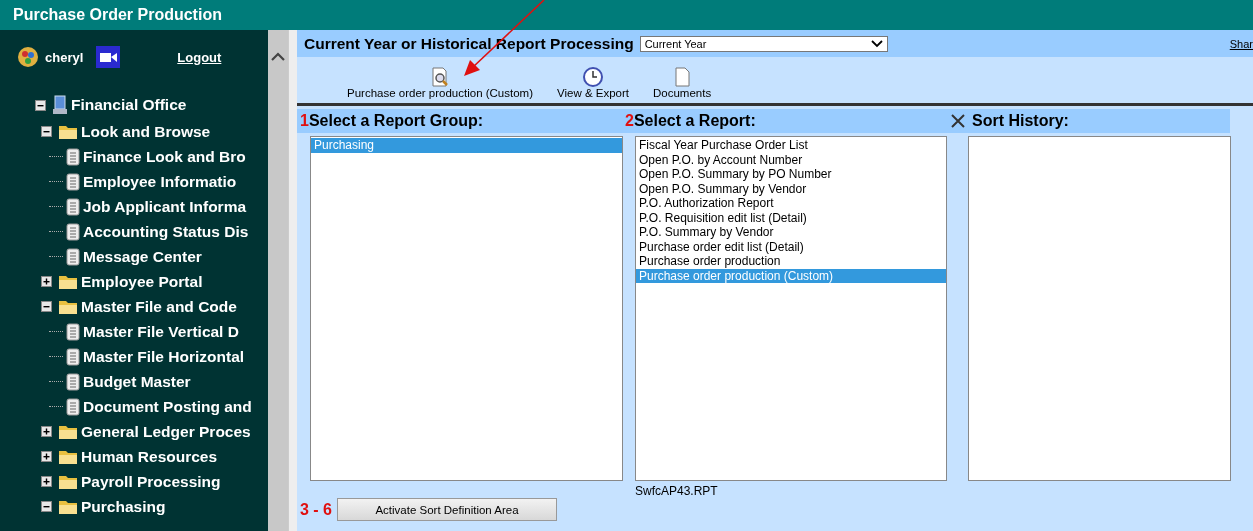 The image size is (1253, 531). What do you see at coordinates (64, 57) in the screenshot?
I see `user-name: cheryl` at bounding box center [64, 57].